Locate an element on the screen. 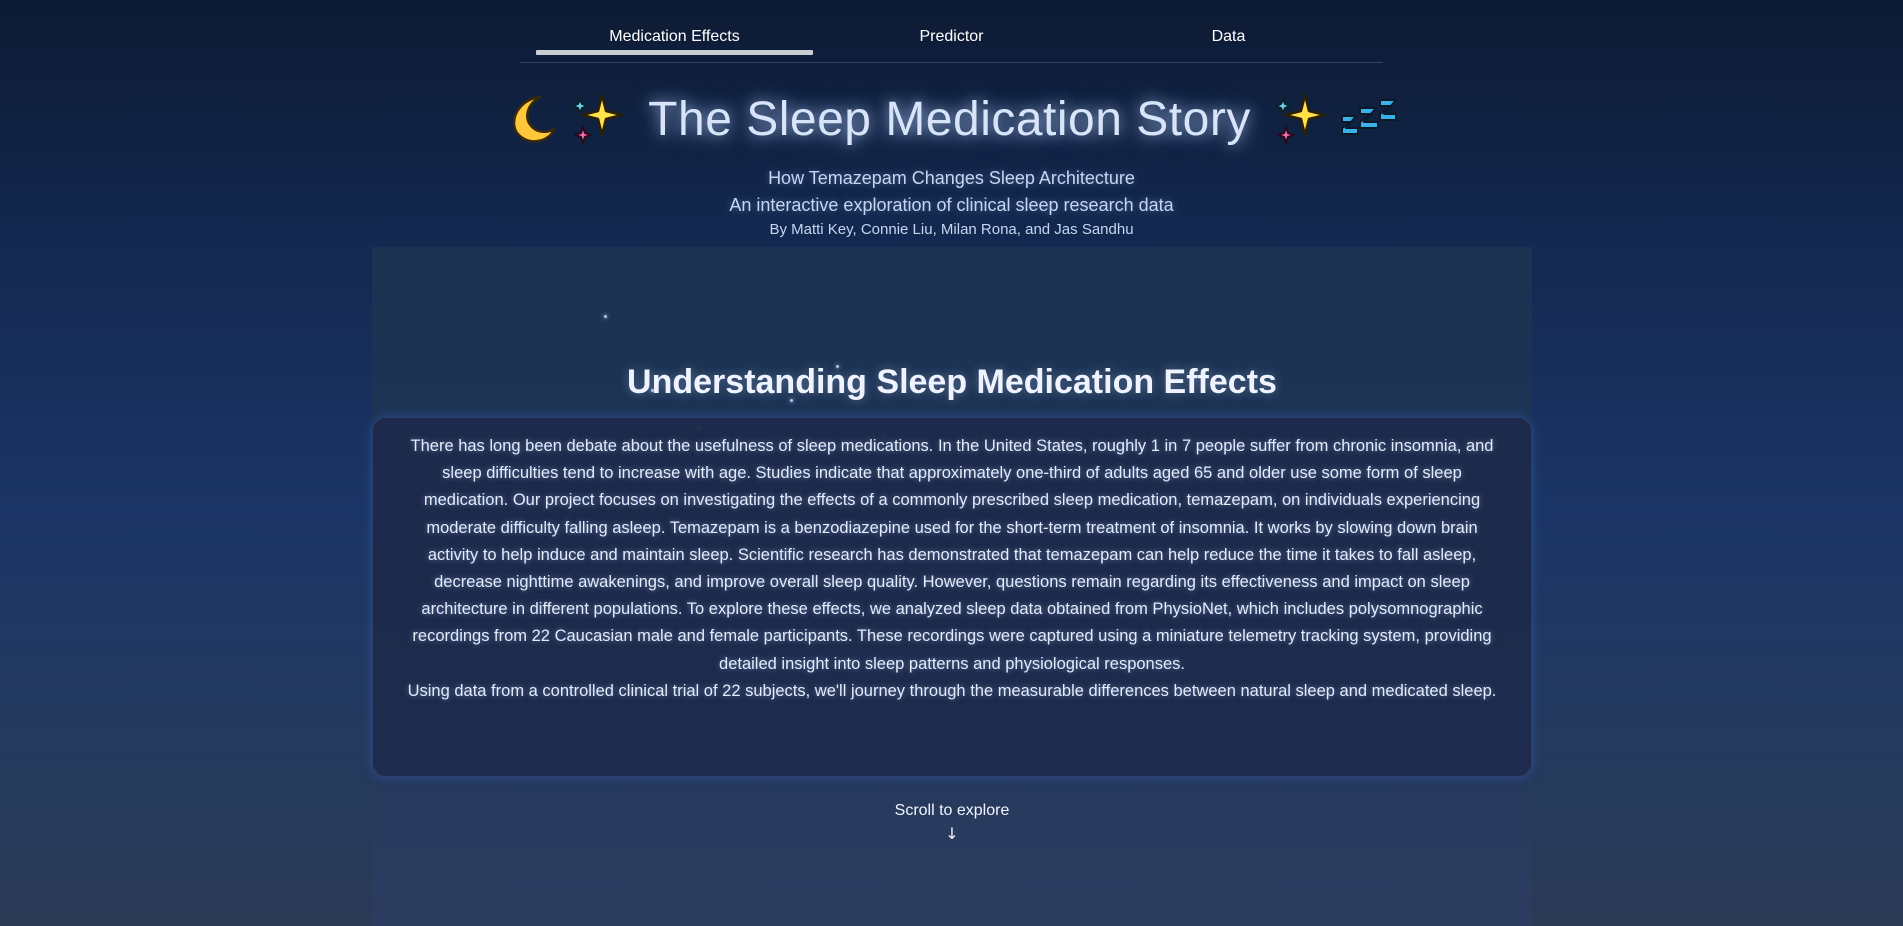  scroll-hint-label: Scroll to explore is located at coordinates (952, 810).